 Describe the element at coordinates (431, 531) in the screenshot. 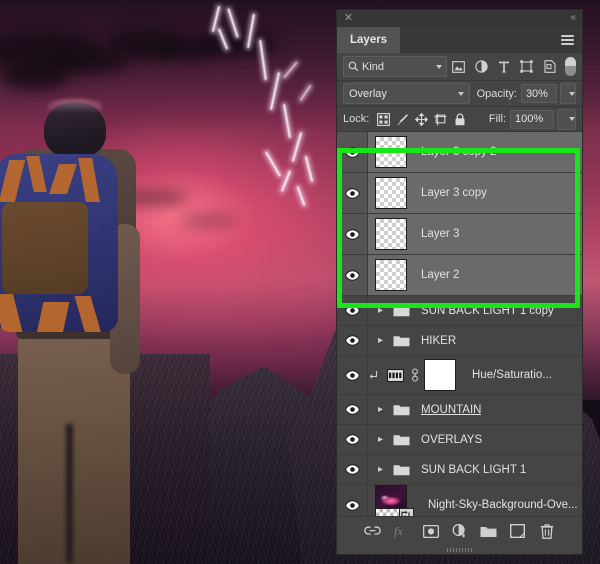

I see `add-layer-mask-icon` at that location.